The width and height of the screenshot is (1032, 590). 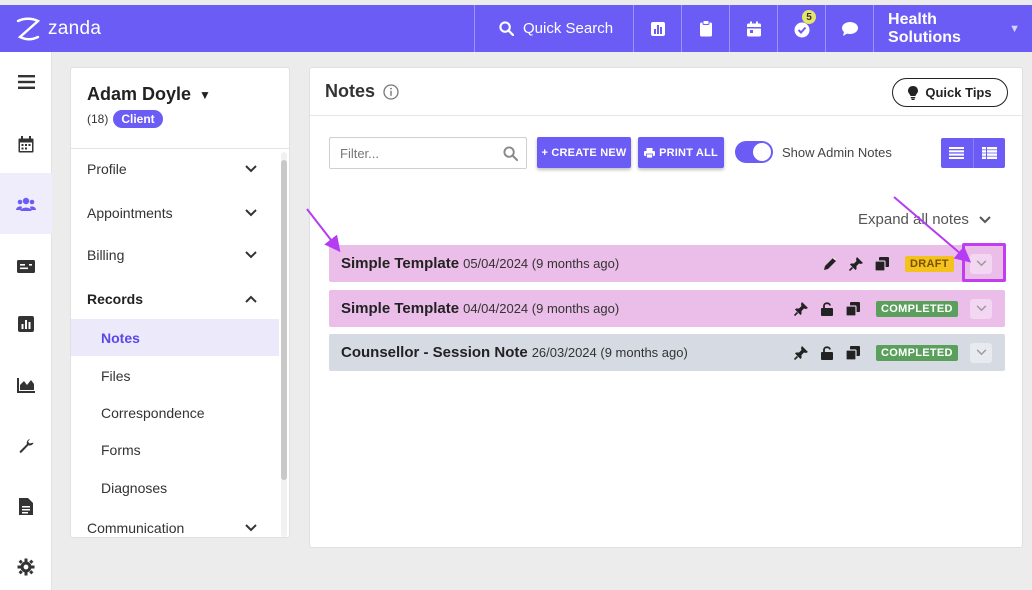 I want to click on menu-icon, so click(x=26, y=82).